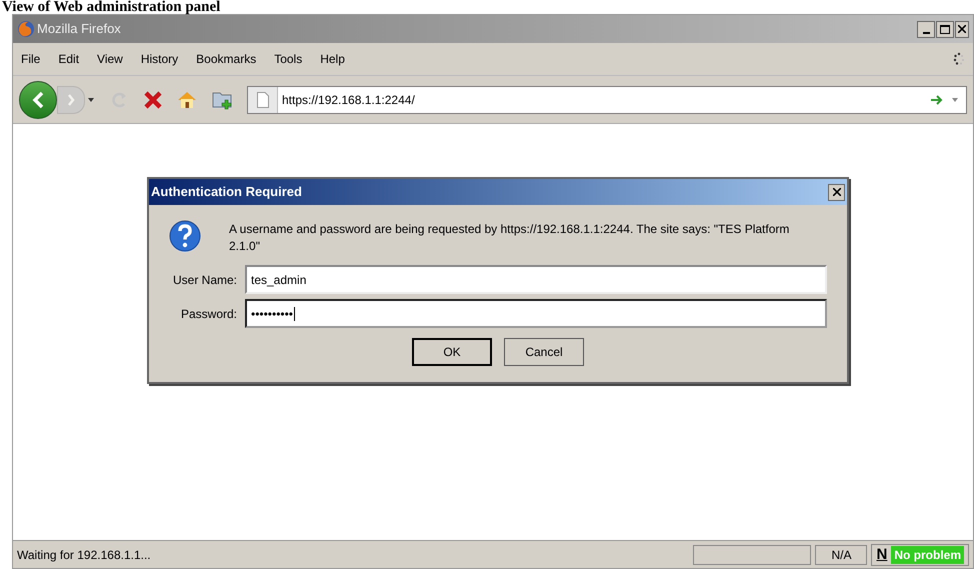  I want to click on status-letter-icon: N, so click(882, 554).